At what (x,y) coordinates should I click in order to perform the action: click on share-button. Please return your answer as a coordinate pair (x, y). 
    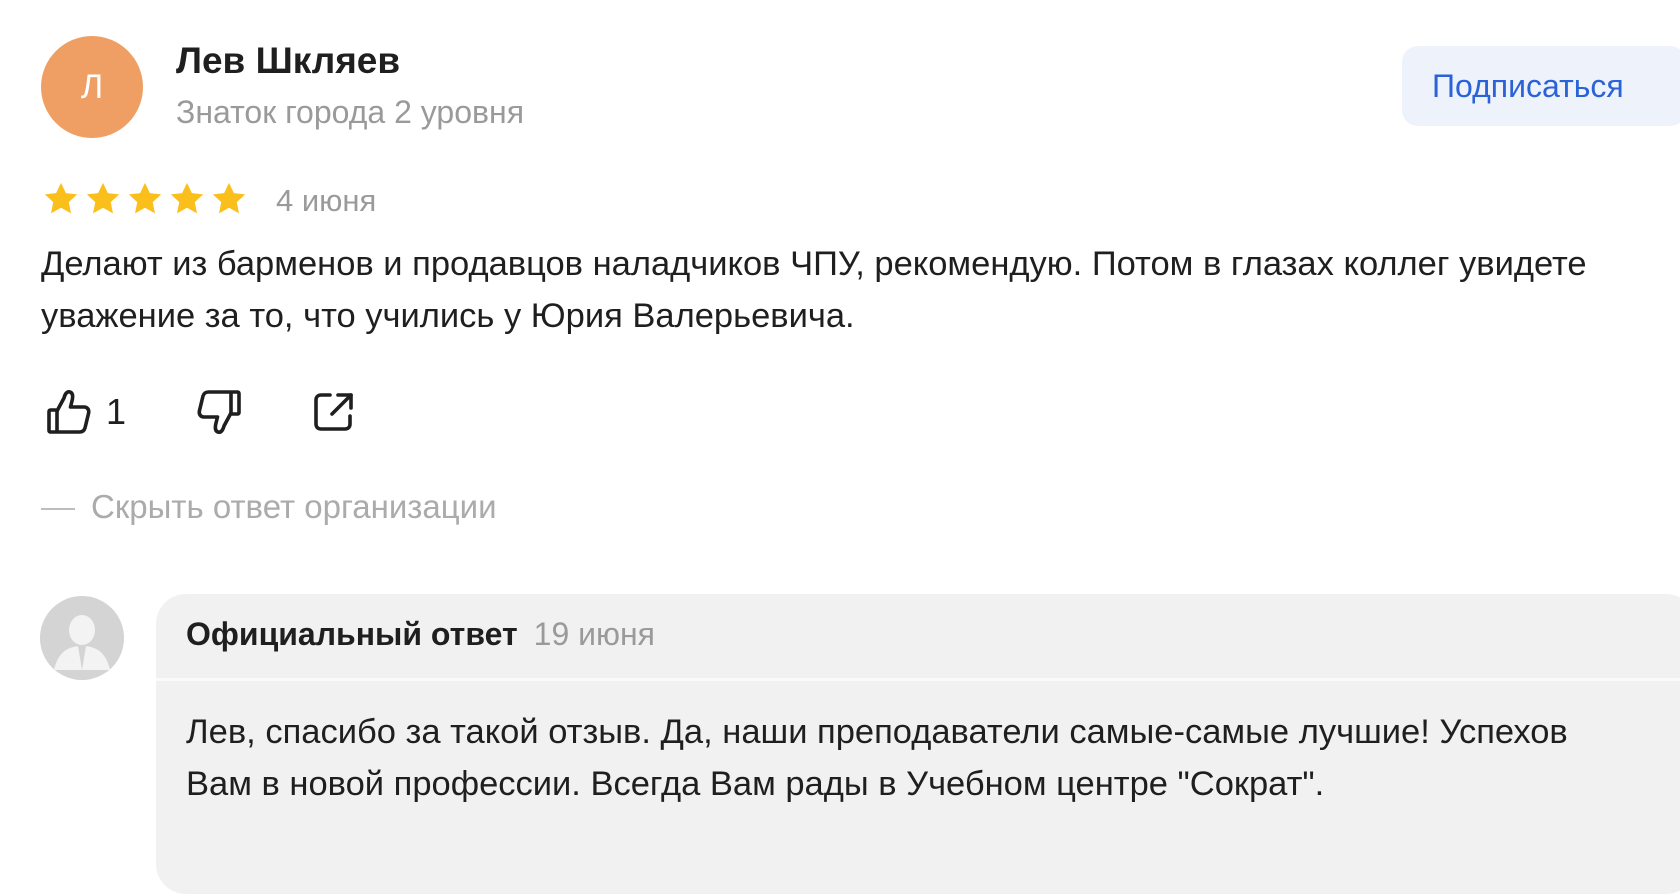
    Looking at the image, I should click on (334, 412).